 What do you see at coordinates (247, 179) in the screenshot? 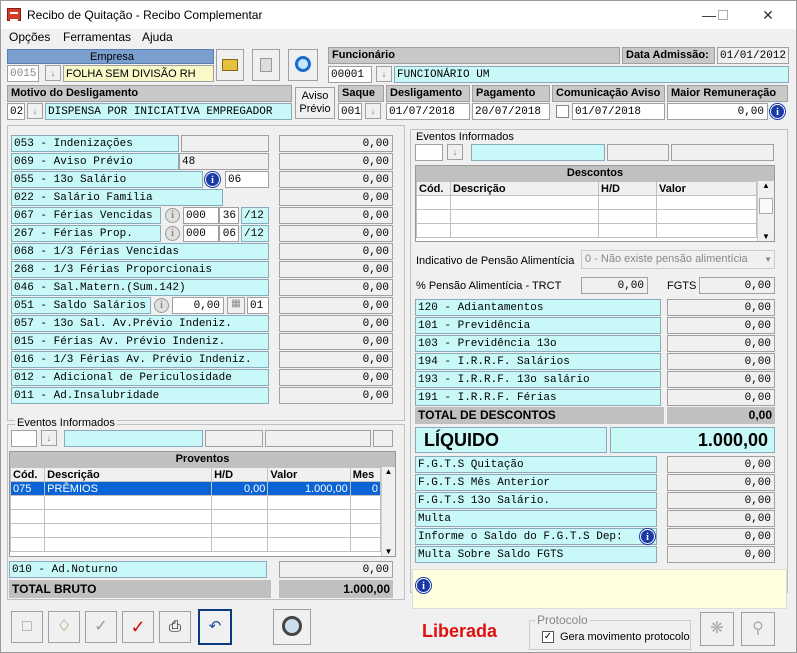
I see `decimo-meses-field: 06` at bounding box center [247, 179].